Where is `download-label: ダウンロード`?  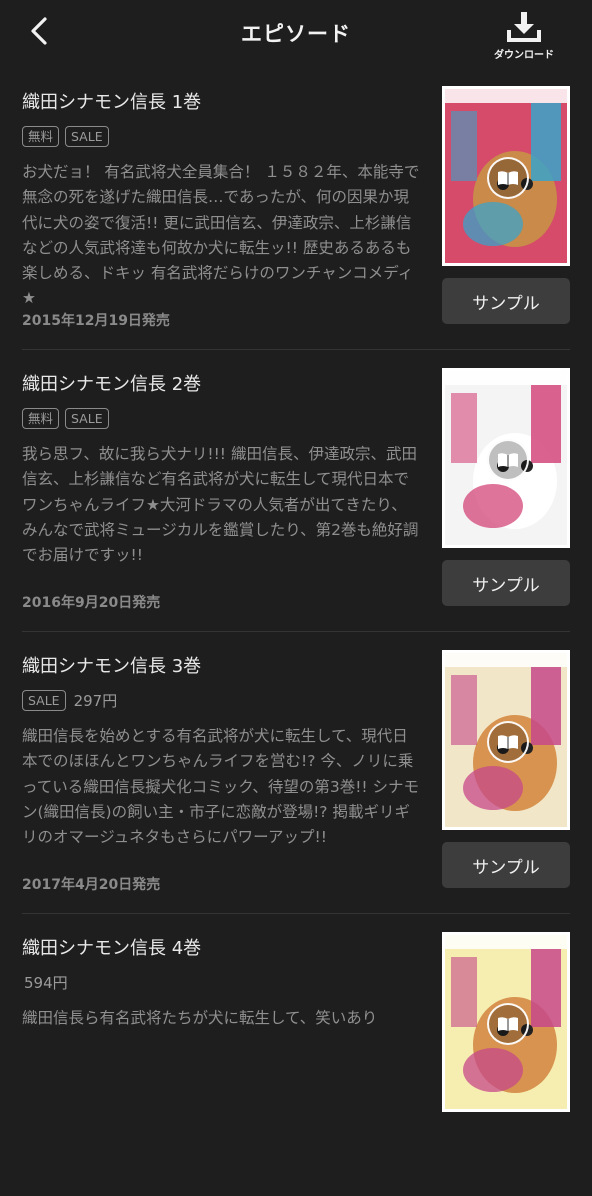
download-label: ダウンロード is located at coordinates (524, 55).